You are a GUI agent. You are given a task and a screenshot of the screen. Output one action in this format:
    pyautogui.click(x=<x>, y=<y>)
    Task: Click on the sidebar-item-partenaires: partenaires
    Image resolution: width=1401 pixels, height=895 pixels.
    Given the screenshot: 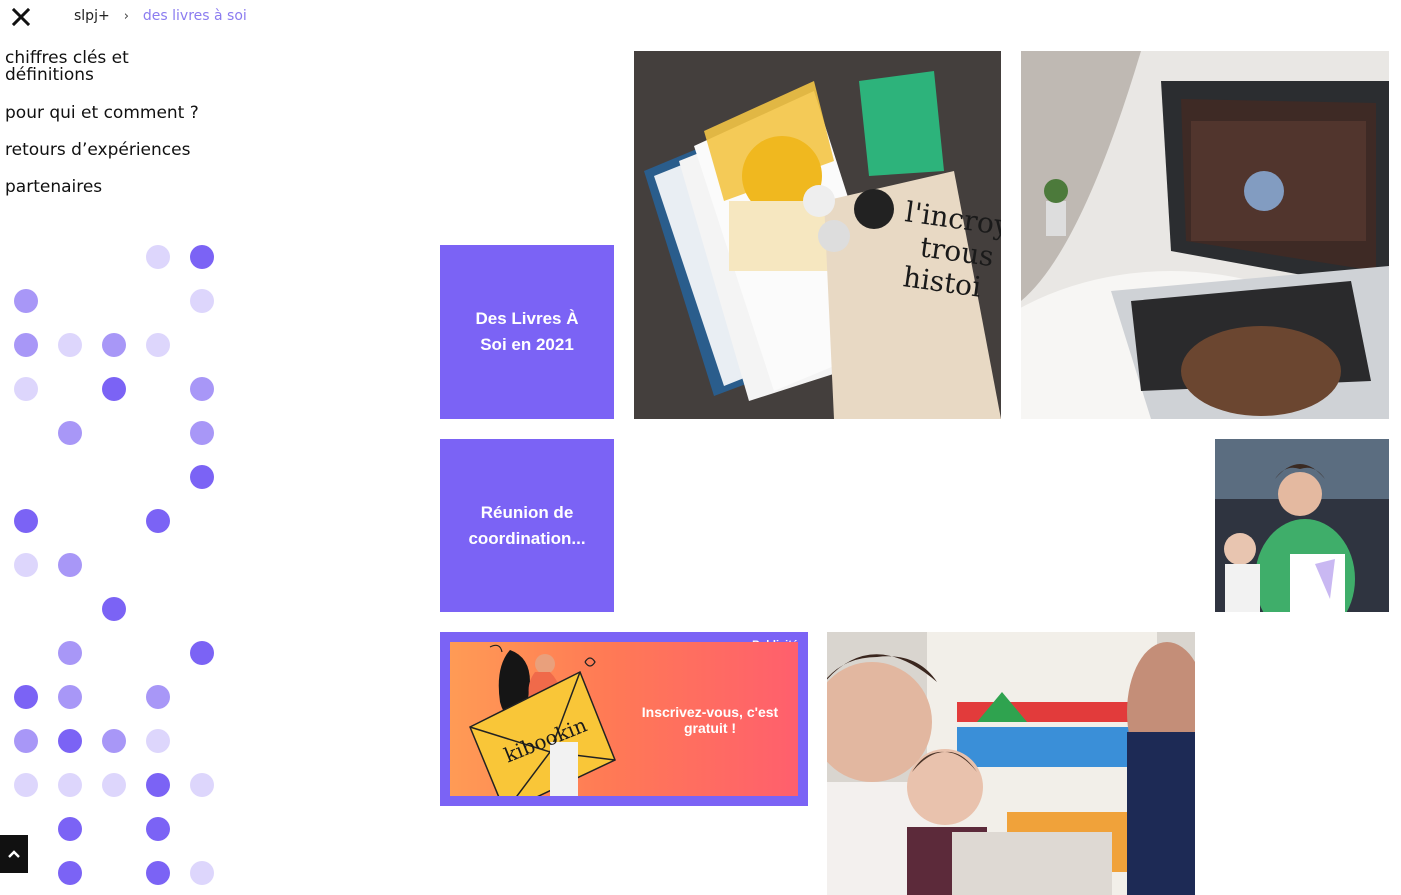 What is the action you would take?
    pyautogui.click(x=115, y=187)
    